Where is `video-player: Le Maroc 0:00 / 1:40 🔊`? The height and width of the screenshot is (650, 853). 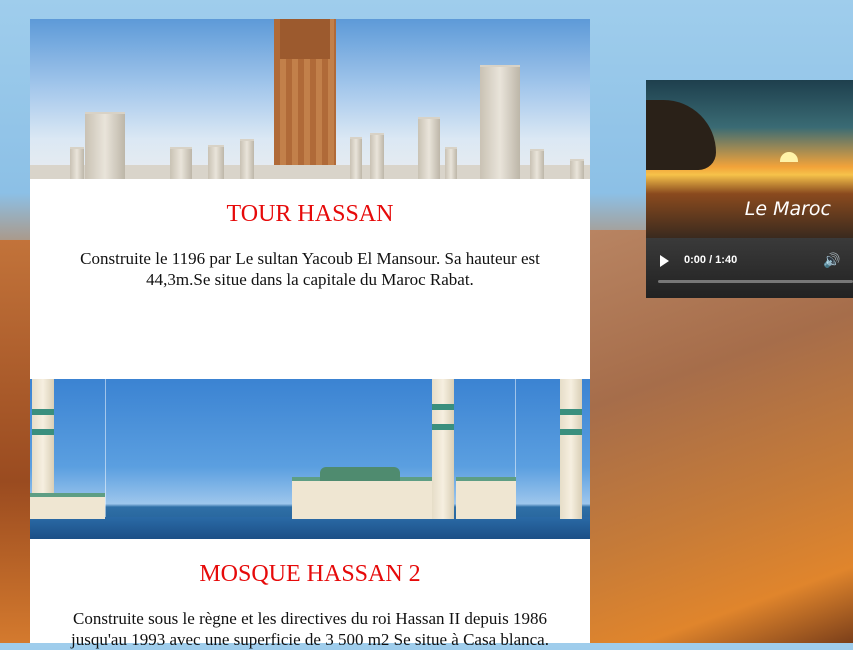
video-player: Le Maroc 0:00 / 1:40 🔊 is located at coordinates (749, 189).